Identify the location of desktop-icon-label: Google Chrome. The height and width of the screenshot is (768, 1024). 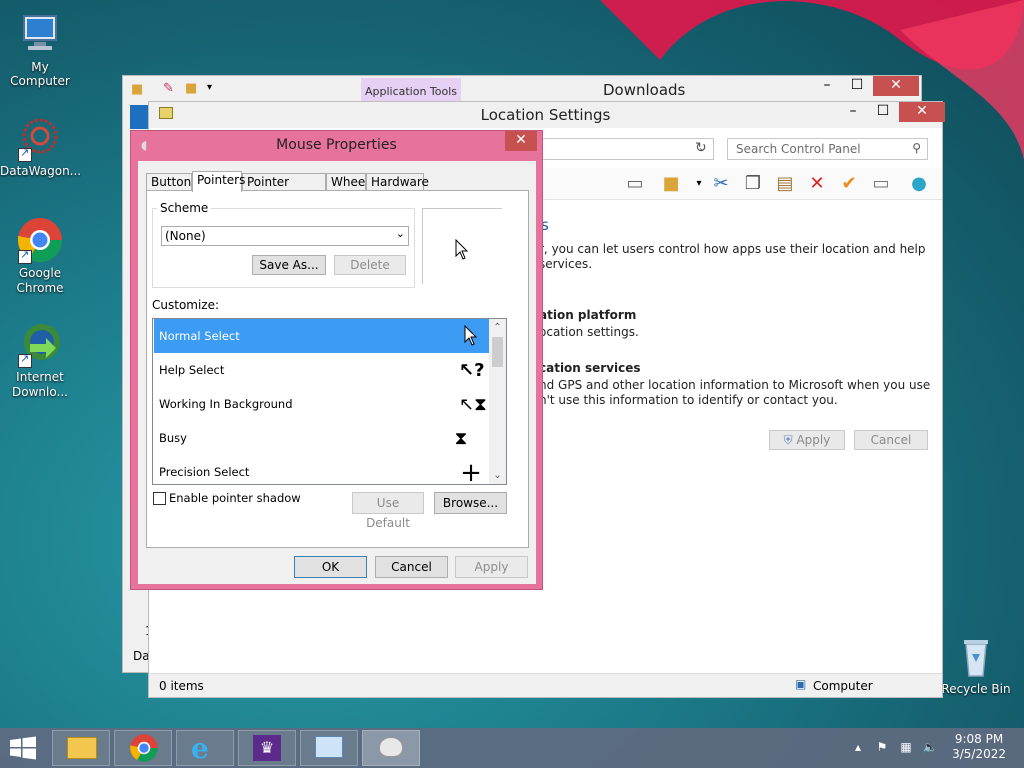
(40, 280).